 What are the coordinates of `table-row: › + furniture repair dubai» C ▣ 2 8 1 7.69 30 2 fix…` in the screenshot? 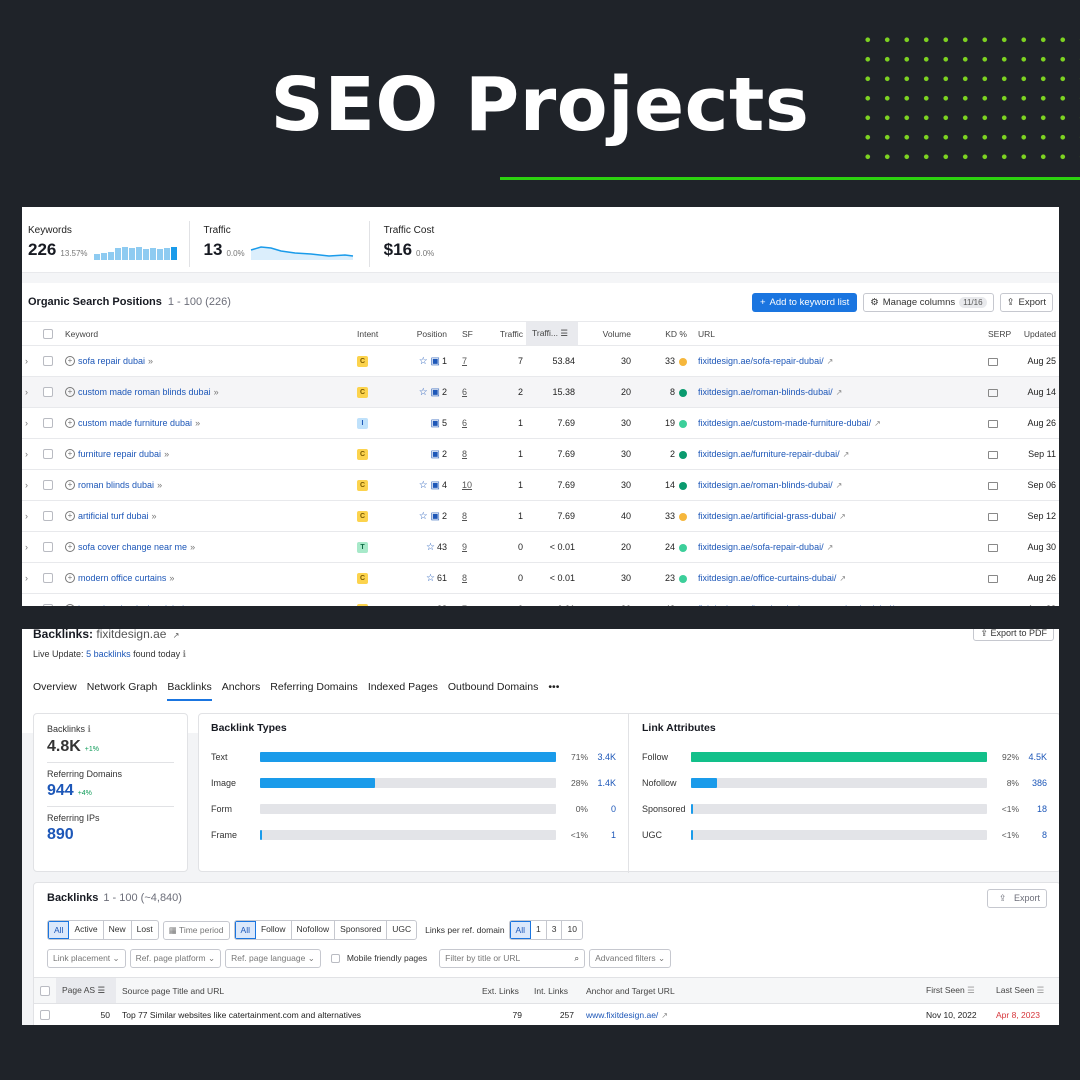 It's located at (540, 454).